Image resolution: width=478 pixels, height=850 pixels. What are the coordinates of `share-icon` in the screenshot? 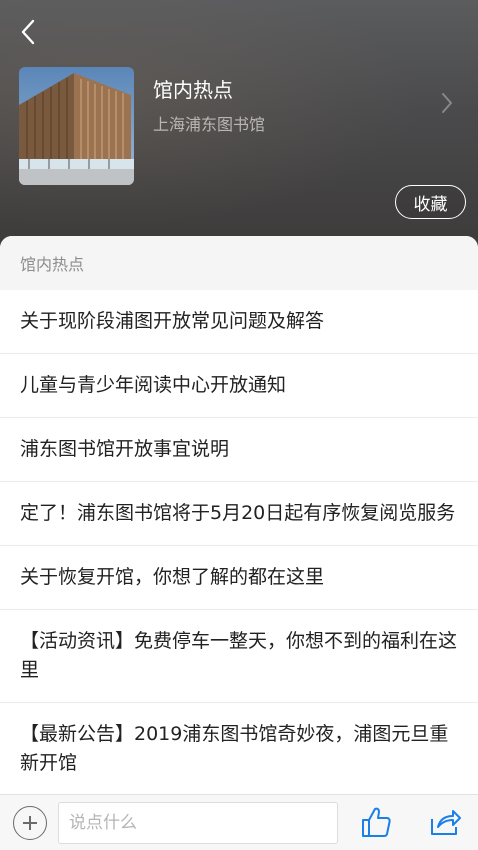 It's located at (446, 822).